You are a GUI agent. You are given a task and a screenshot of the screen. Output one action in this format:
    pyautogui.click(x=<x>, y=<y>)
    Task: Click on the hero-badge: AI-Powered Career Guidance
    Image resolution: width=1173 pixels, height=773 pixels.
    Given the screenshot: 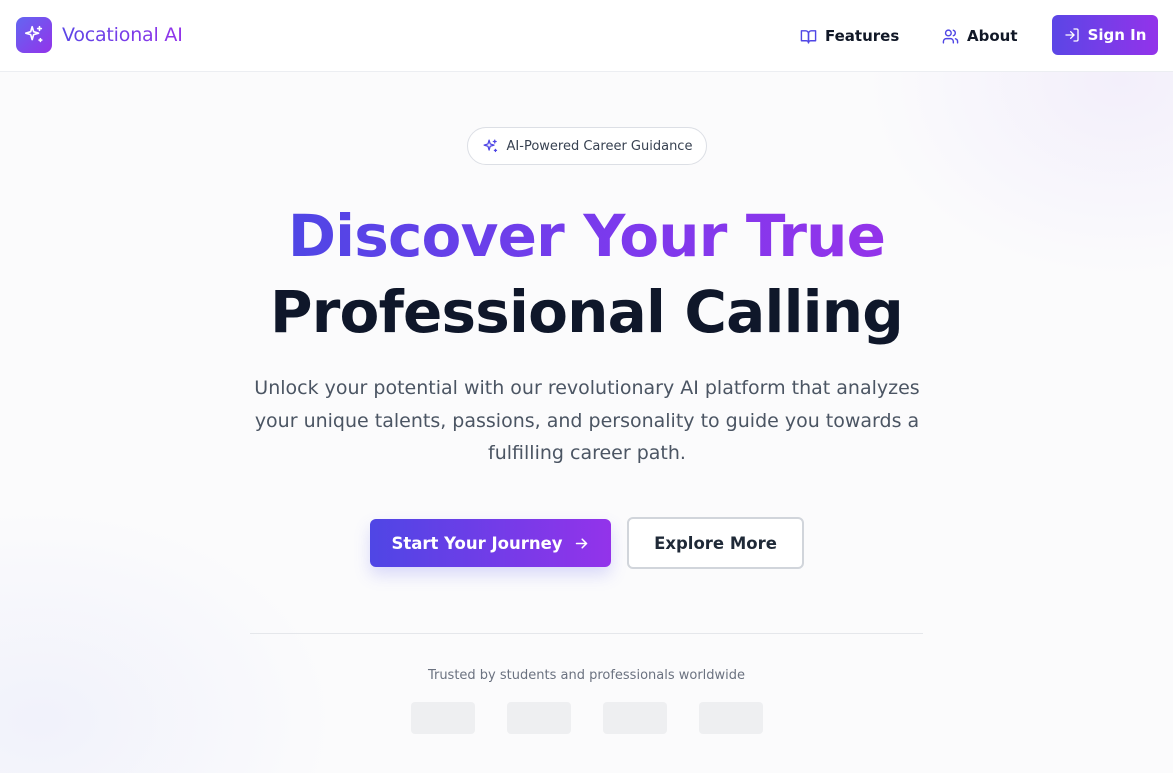 What is the action you would take?
    pyautogui.click(x=587, y=146)
    